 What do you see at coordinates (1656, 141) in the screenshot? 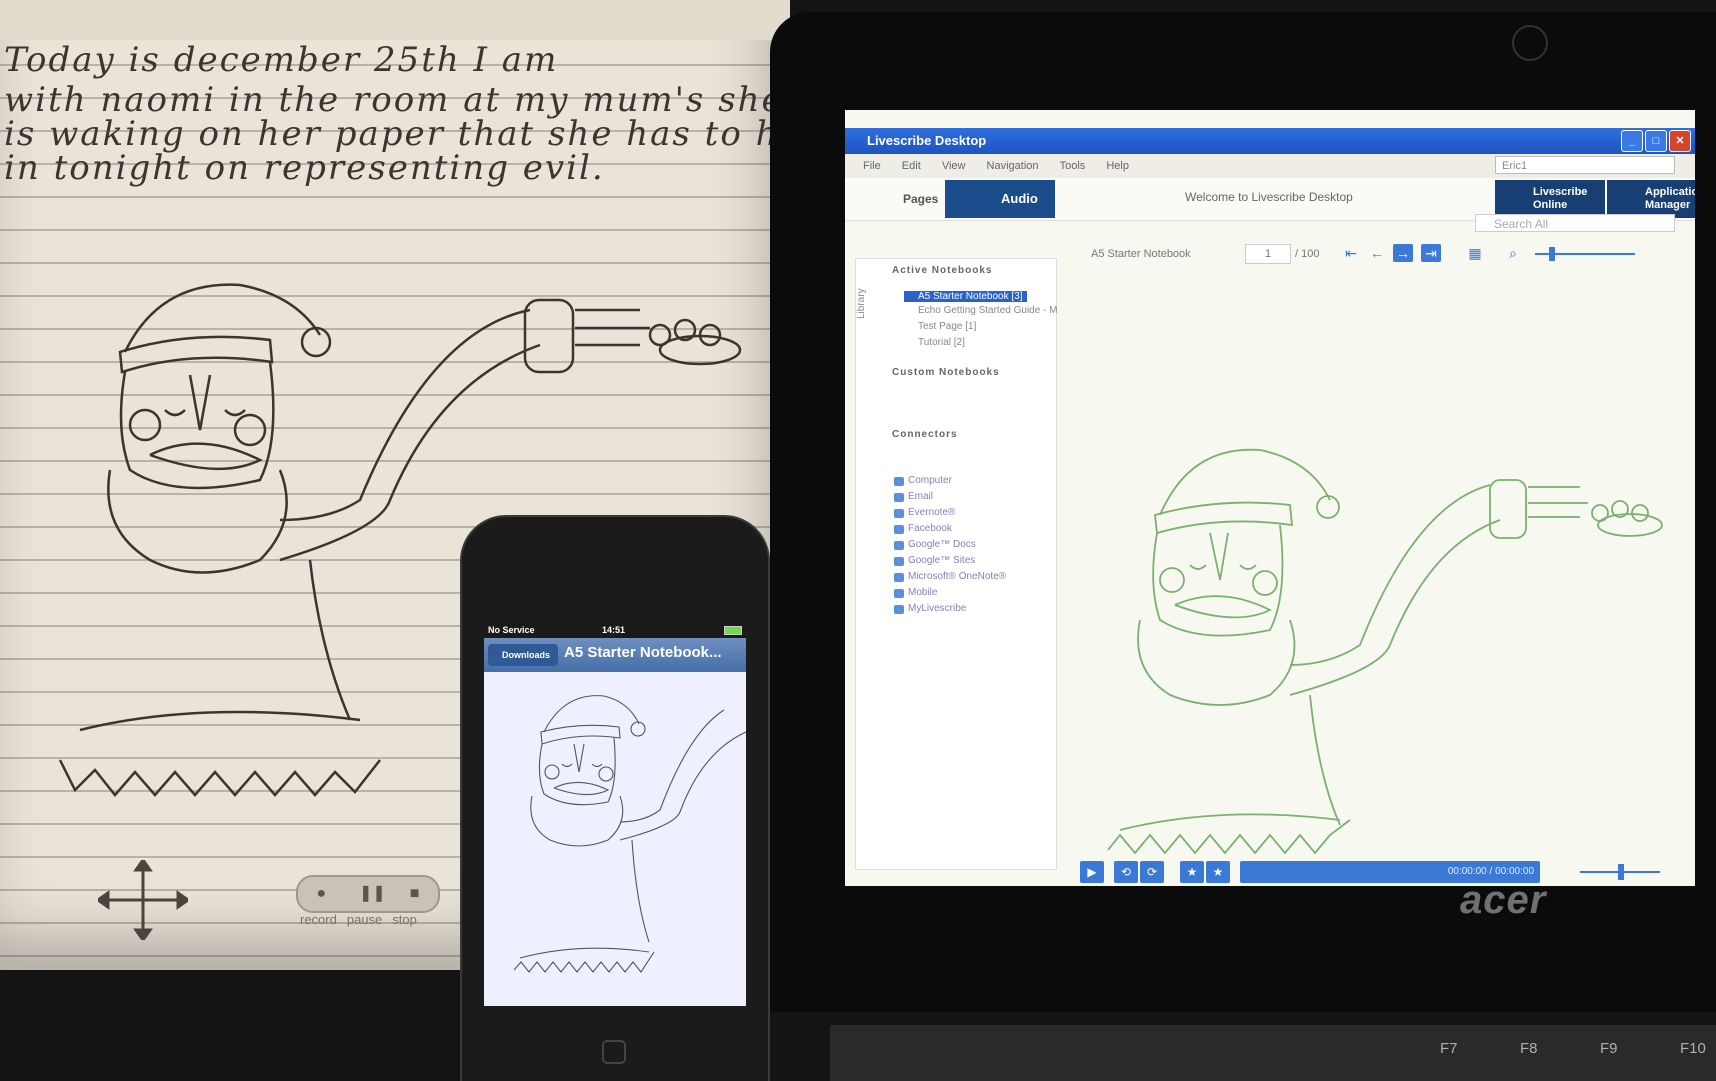
I see `maximize-button: □` at bounding box center [1656, 141].